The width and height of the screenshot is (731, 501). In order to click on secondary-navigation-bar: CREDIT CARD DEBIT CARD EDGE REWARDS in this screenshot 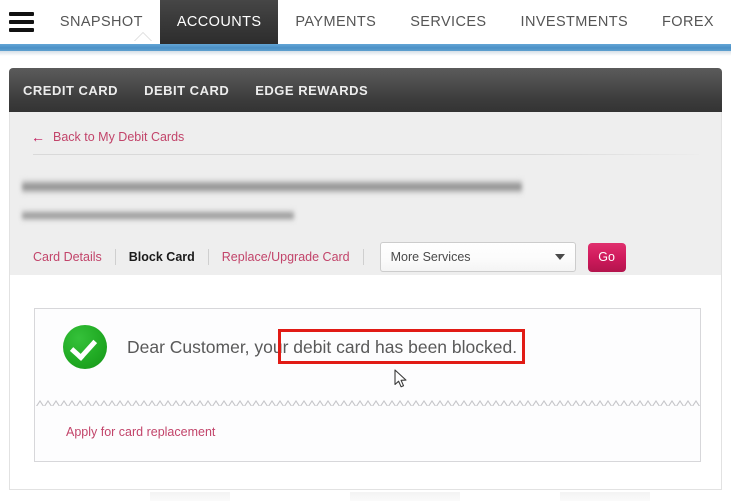, I will do `click(365, 90)`.